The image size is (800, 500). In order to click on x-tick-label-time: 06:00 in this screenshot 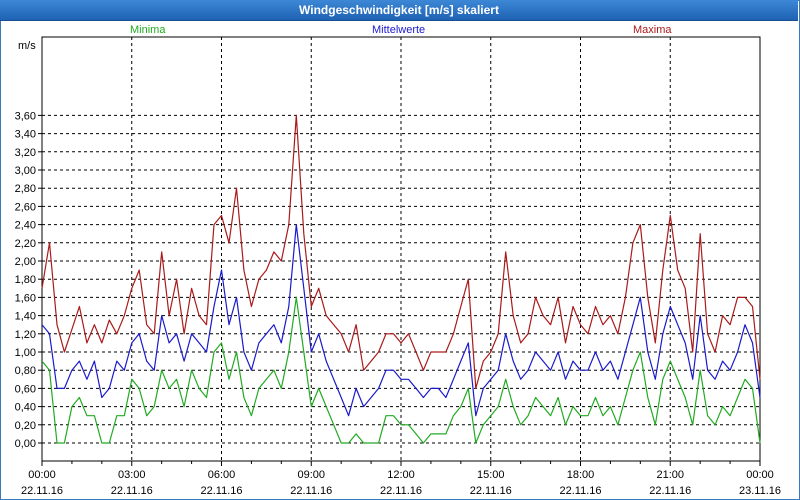, I will do `click(222, 475)`.